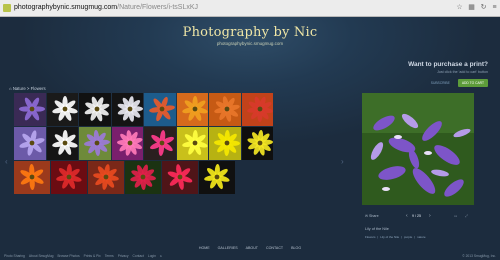 This screenshot has height=260, width=500. What do you see at coordinates (389, 237) in the screenshot?
I see `keyword-link: Lily of the Nile` at bounding box center [389, 237].